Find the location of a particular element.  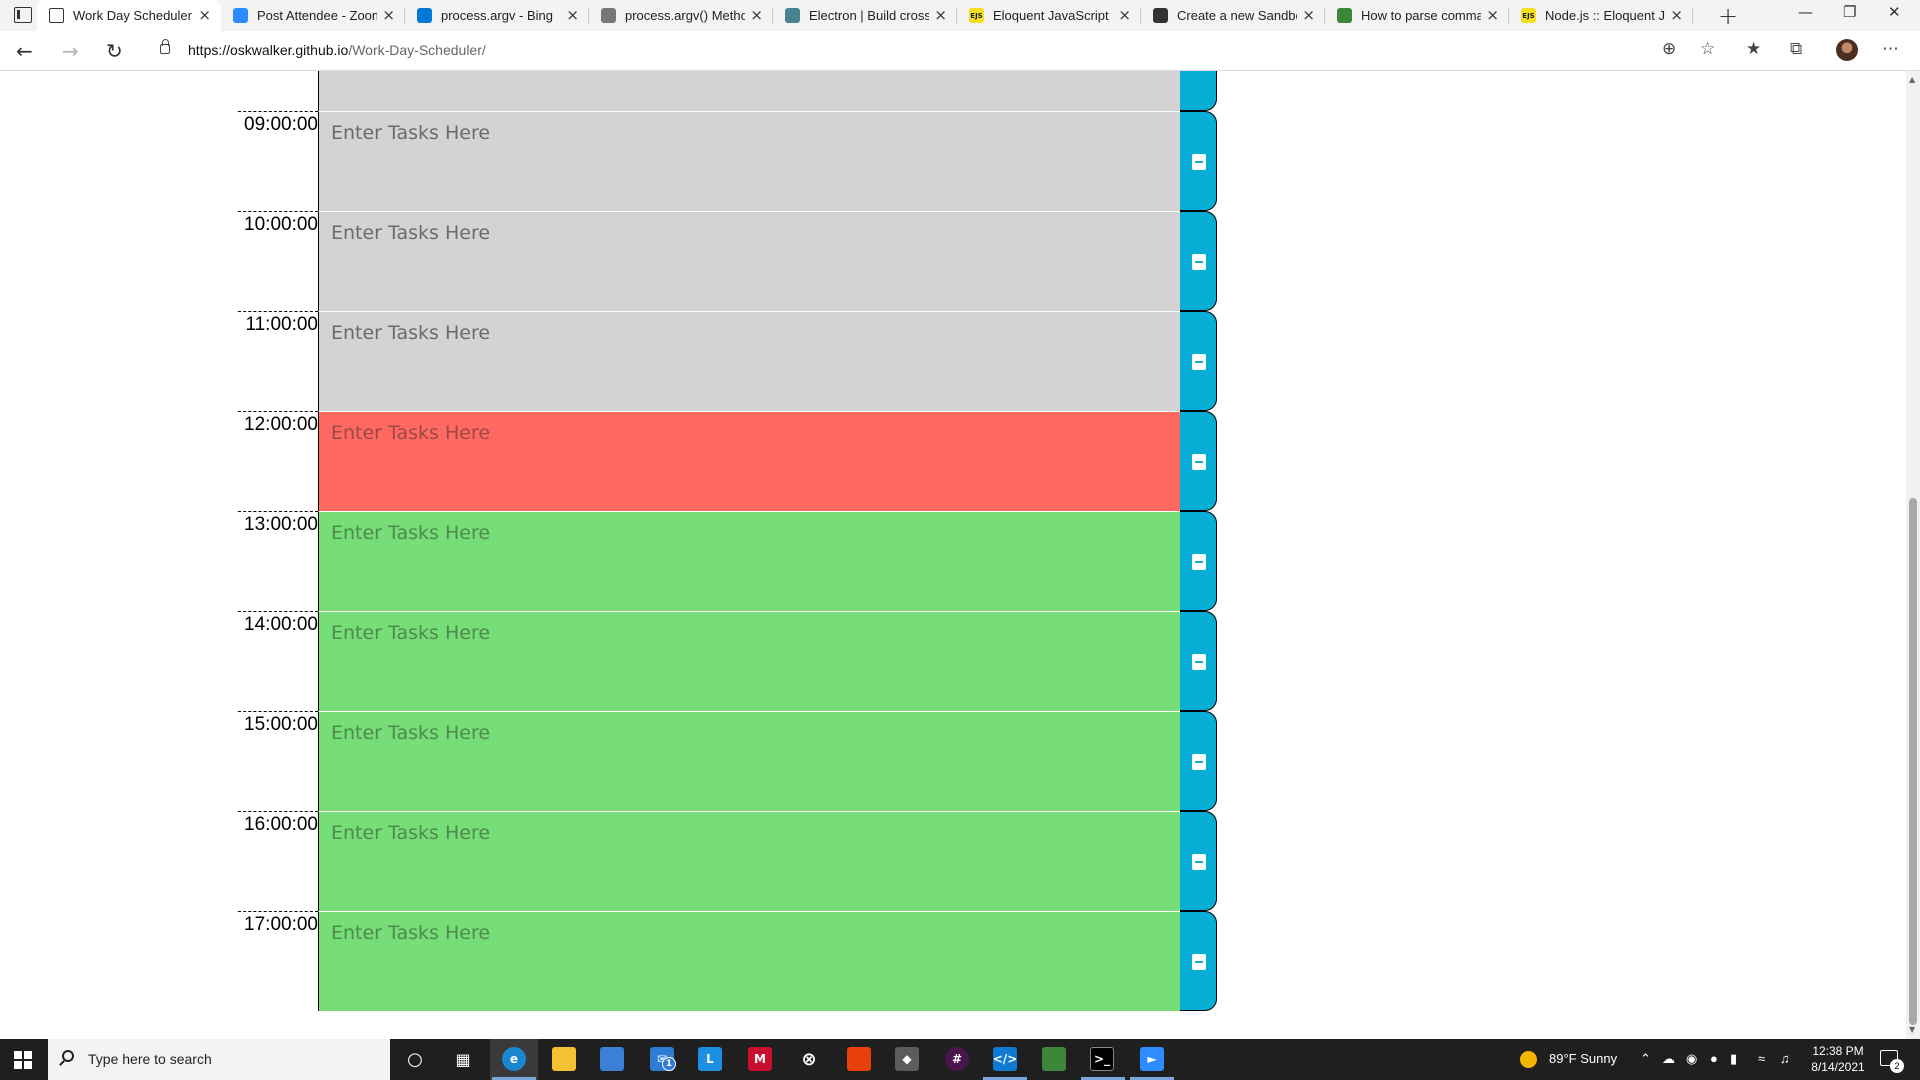

close-window-button: ✕ is located at coordinates (1894, 12).